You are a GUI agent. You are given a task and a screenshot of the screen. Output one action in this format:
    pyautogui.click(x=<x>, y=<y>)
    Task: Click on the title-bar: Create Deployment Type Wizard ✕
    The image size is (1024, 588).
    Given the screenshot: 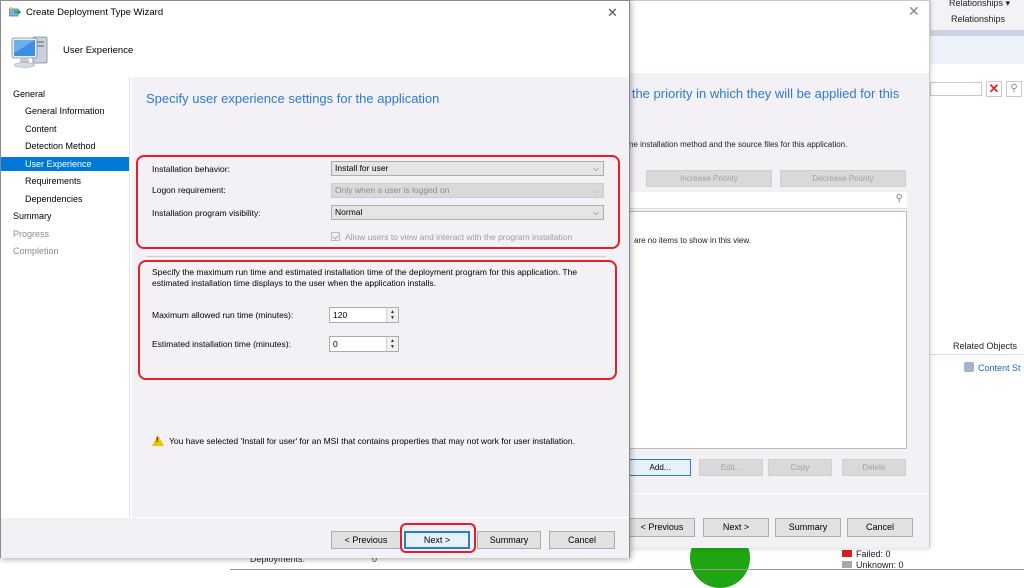 What is the action you would take?
    pyautogui.click(x=315, y=13)
    